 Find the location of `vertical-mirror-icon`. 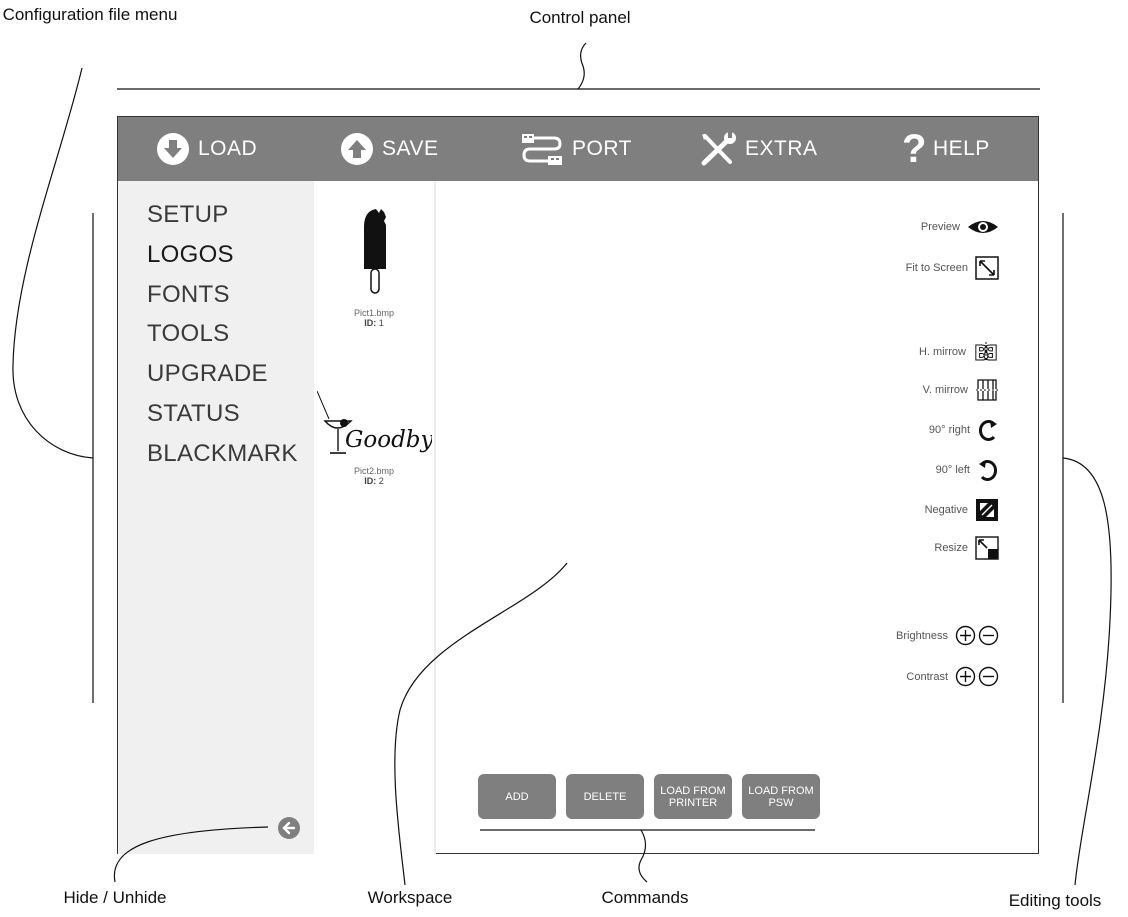

vertical-mirror-icon is located at coordinates (987, 390).